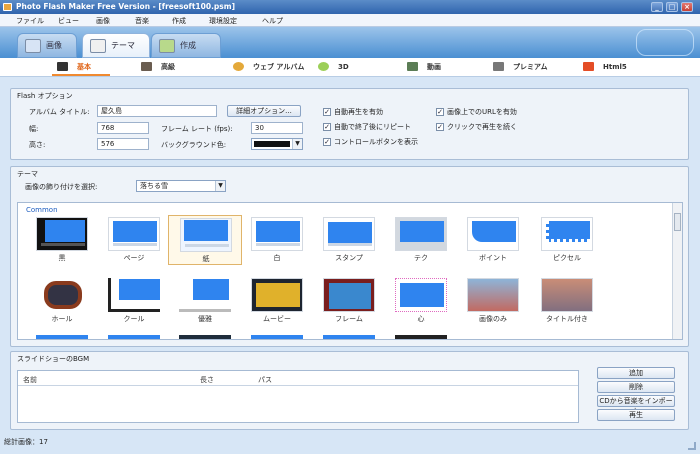 The image size is (700, 454). I want to click on active-tab-indicator, so click(81, 75).